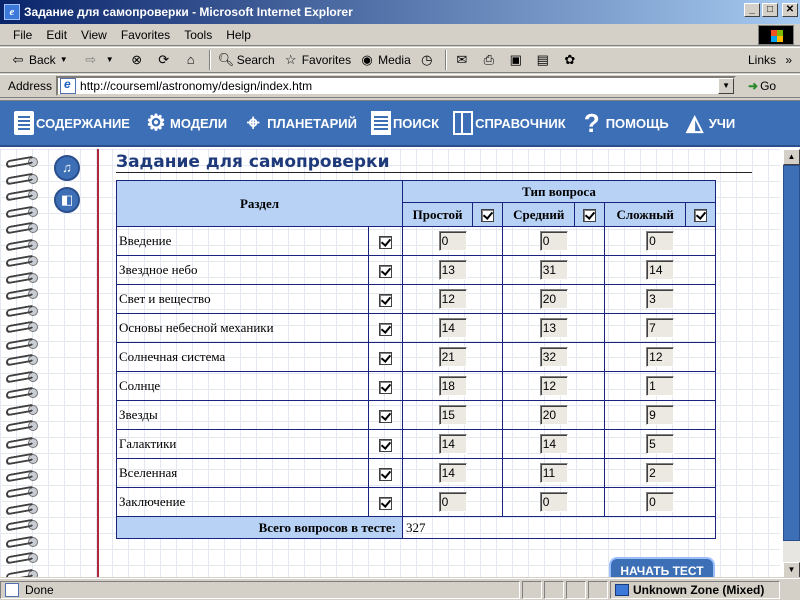  What do you see at coordinates (428, 60) in the screenshot?
I see `history-button: ◷` at bounding box center [428, 60].